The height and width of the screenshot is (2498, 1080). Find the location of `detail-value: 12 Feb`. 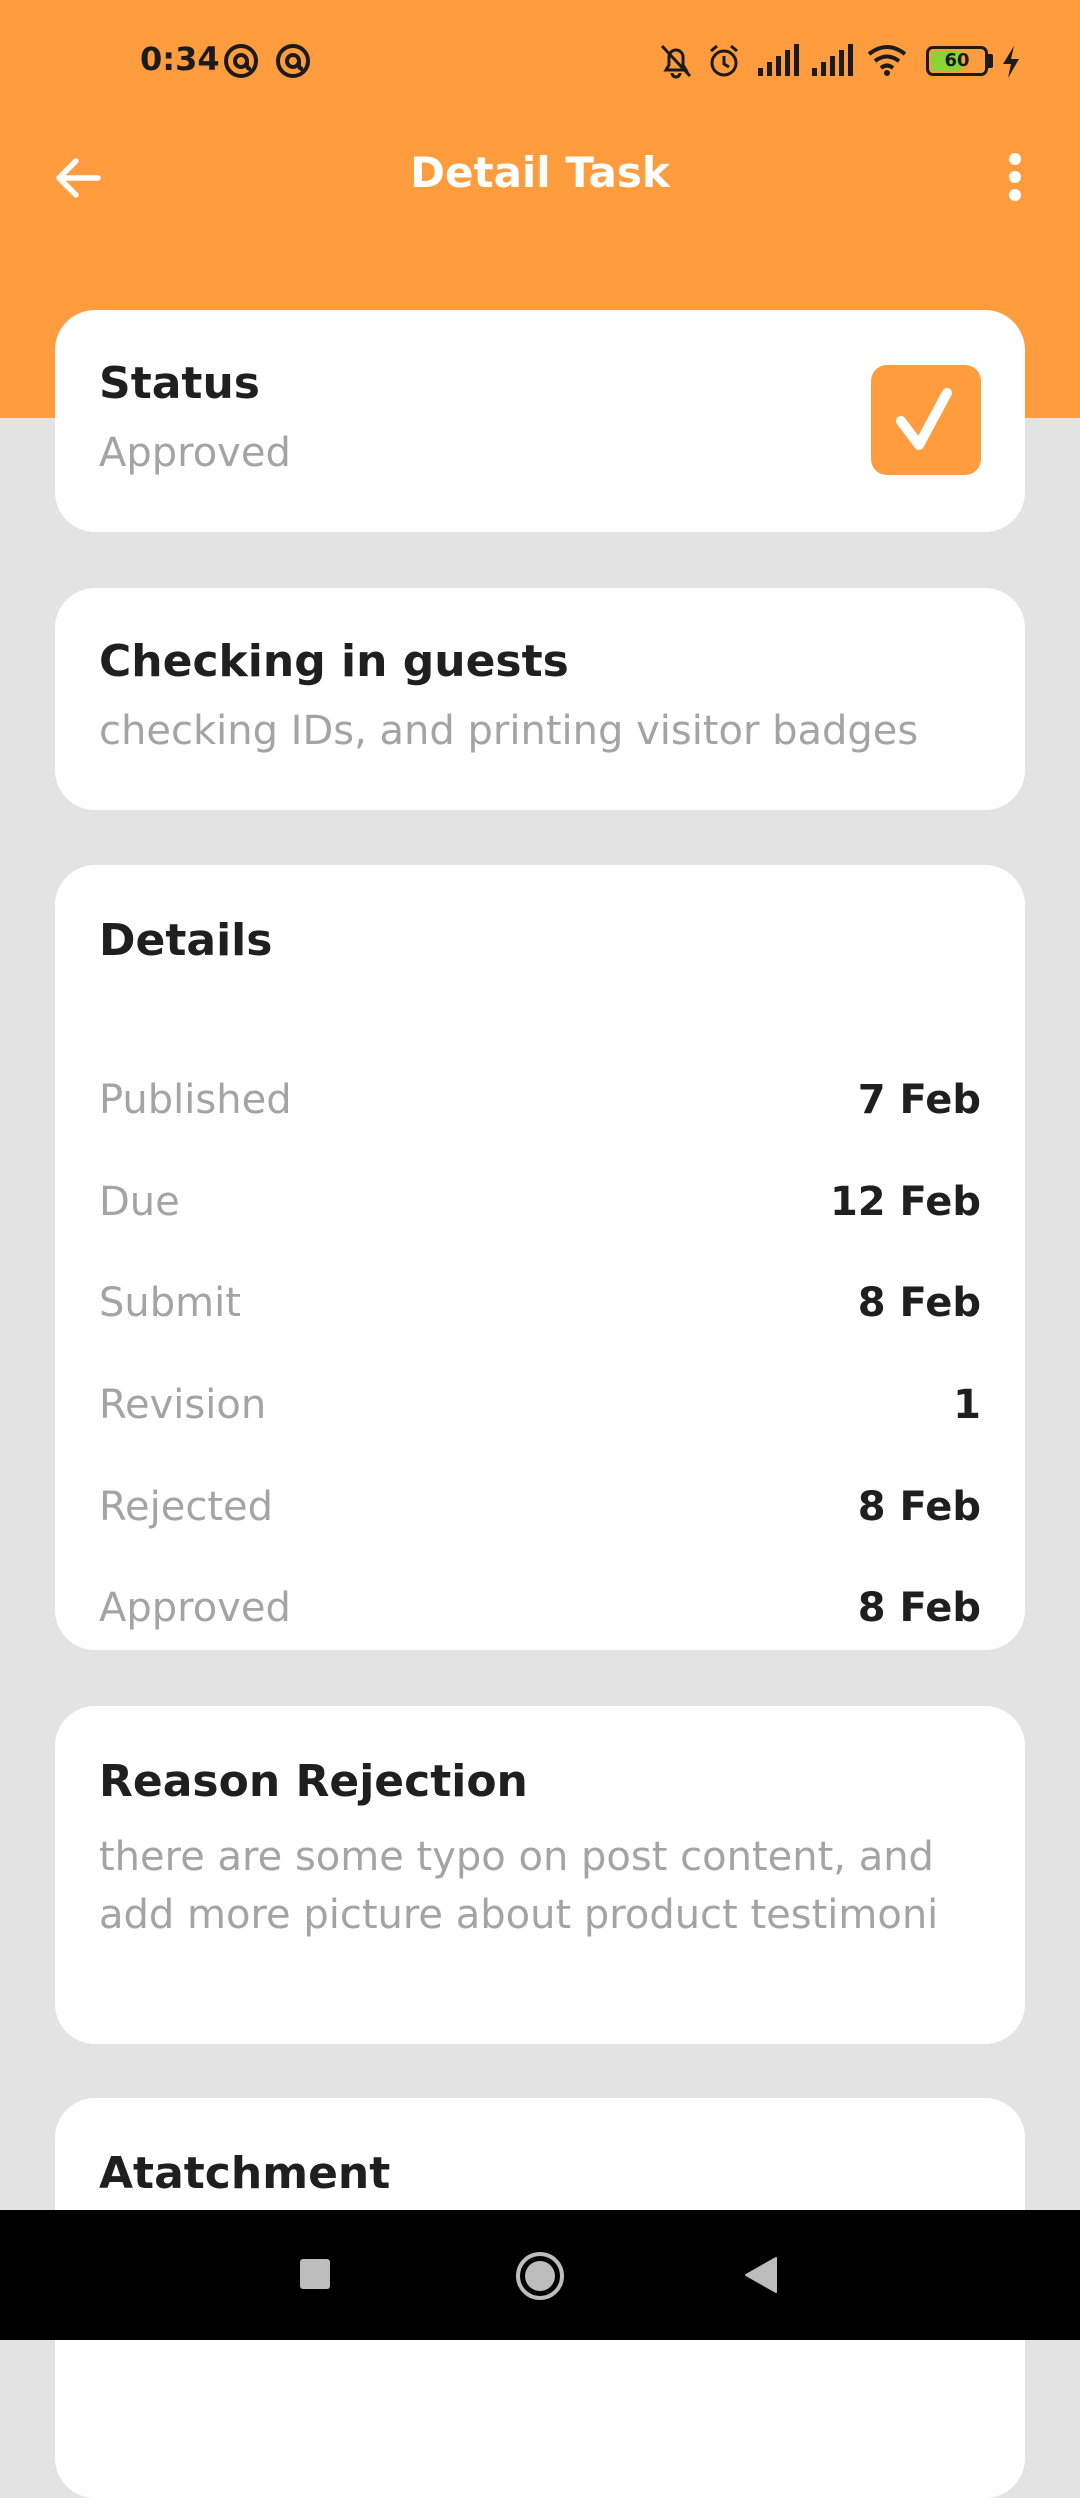

detail-value: 12 Feb is located at coordinates (905, 1202).